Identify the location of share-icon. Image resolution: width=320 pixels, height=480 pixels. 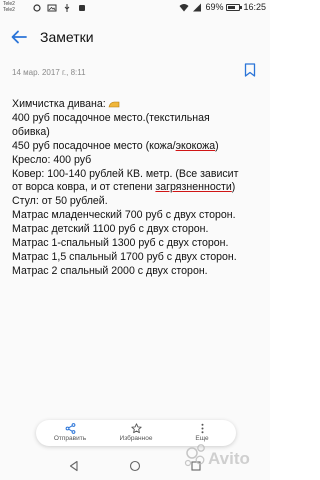
(70, 428).